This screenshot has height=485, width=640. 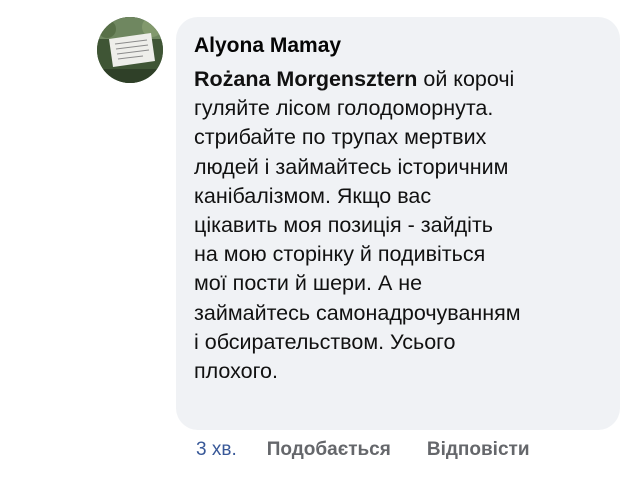 What do you see at coordinates (305, 79) in the screenshot?
I see `mention-link: Rożana Morgensztern` at bounding box center [305, 79].